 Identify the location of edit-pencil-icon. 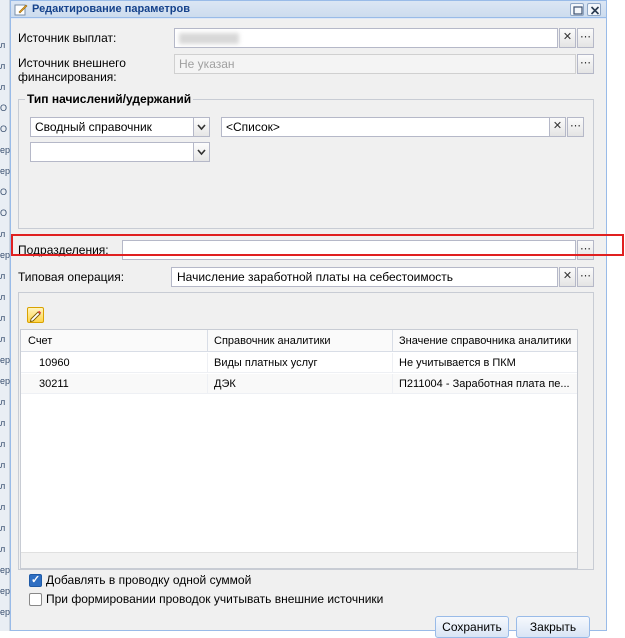
(21, 9).